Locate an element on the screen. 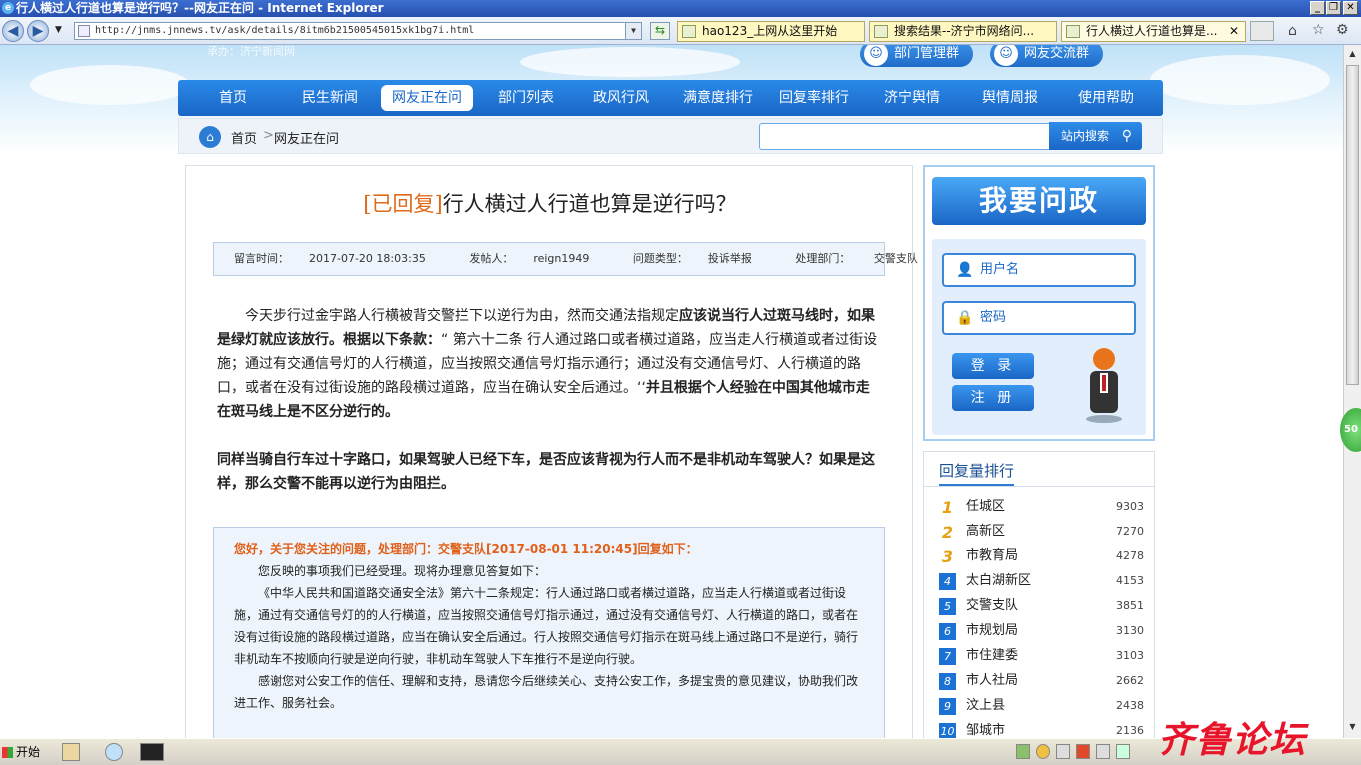 The width and height of the screenshot is (1361, 765). hao123-favicon-icon is located at coordinates (689, 31).